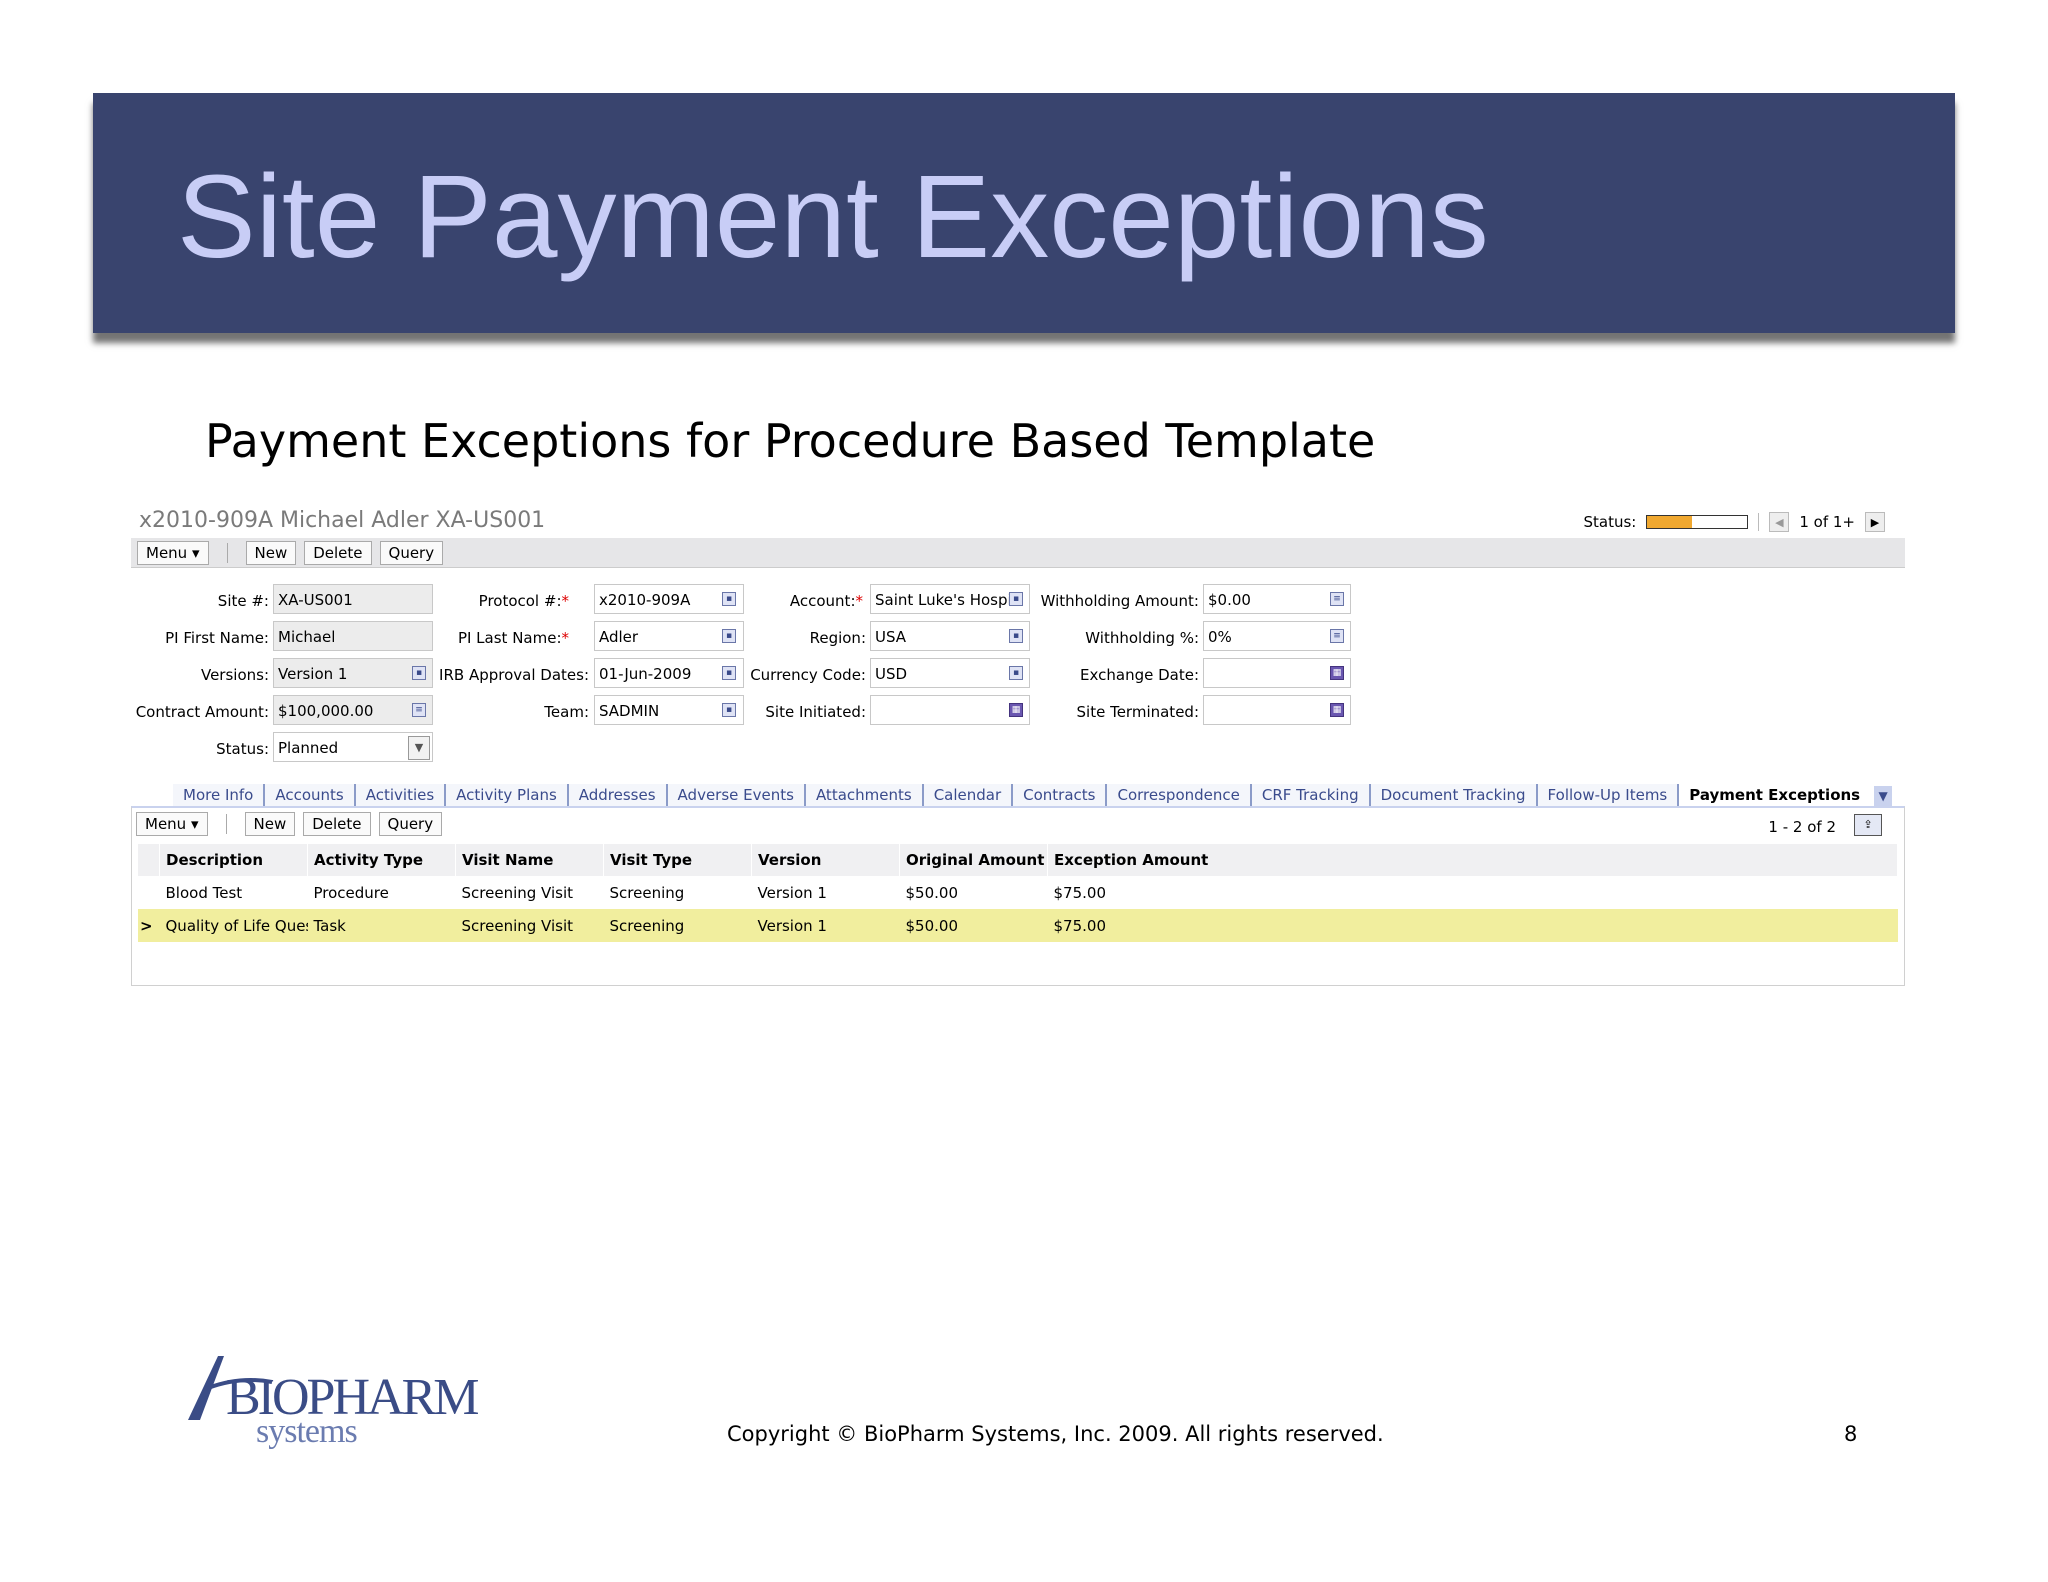 The width and height of the screenshot is (2048, 1582). I want to click on column-header-description: Description, so click(233, 860).